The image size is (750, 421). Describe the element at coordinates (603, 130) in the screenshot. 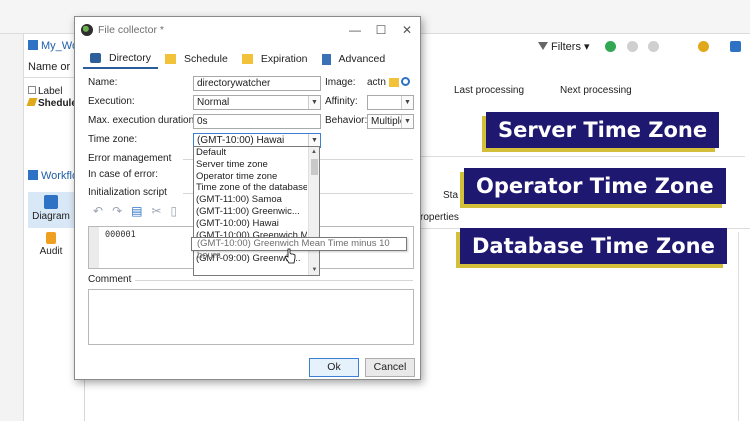

I see `caption-server-time-zone: Server Time Zone` at that location.